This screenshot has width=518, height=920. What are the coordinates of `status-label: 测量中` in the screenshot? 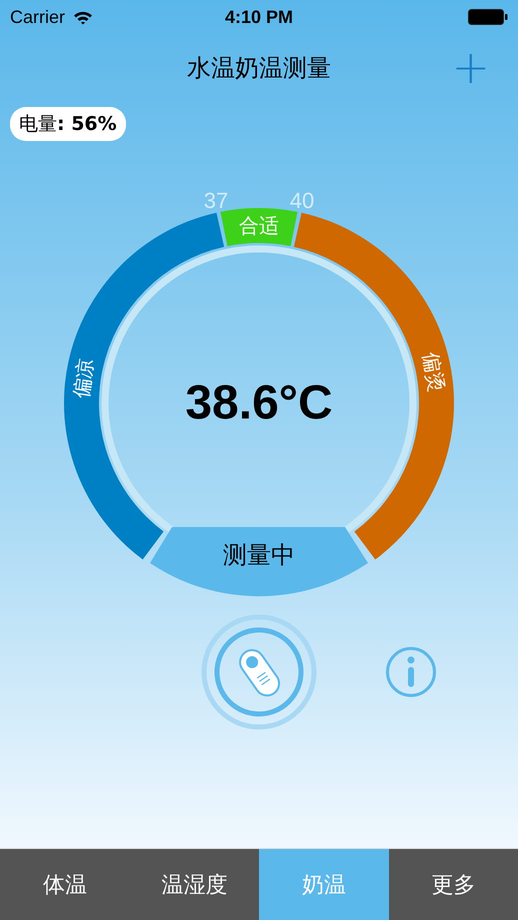 It's located at (259, 555).